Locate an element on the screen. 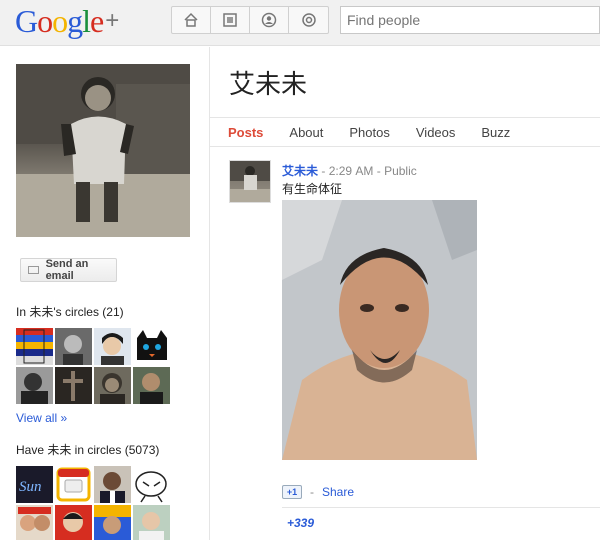  tab-about: About is located at coordinates (306, 132).